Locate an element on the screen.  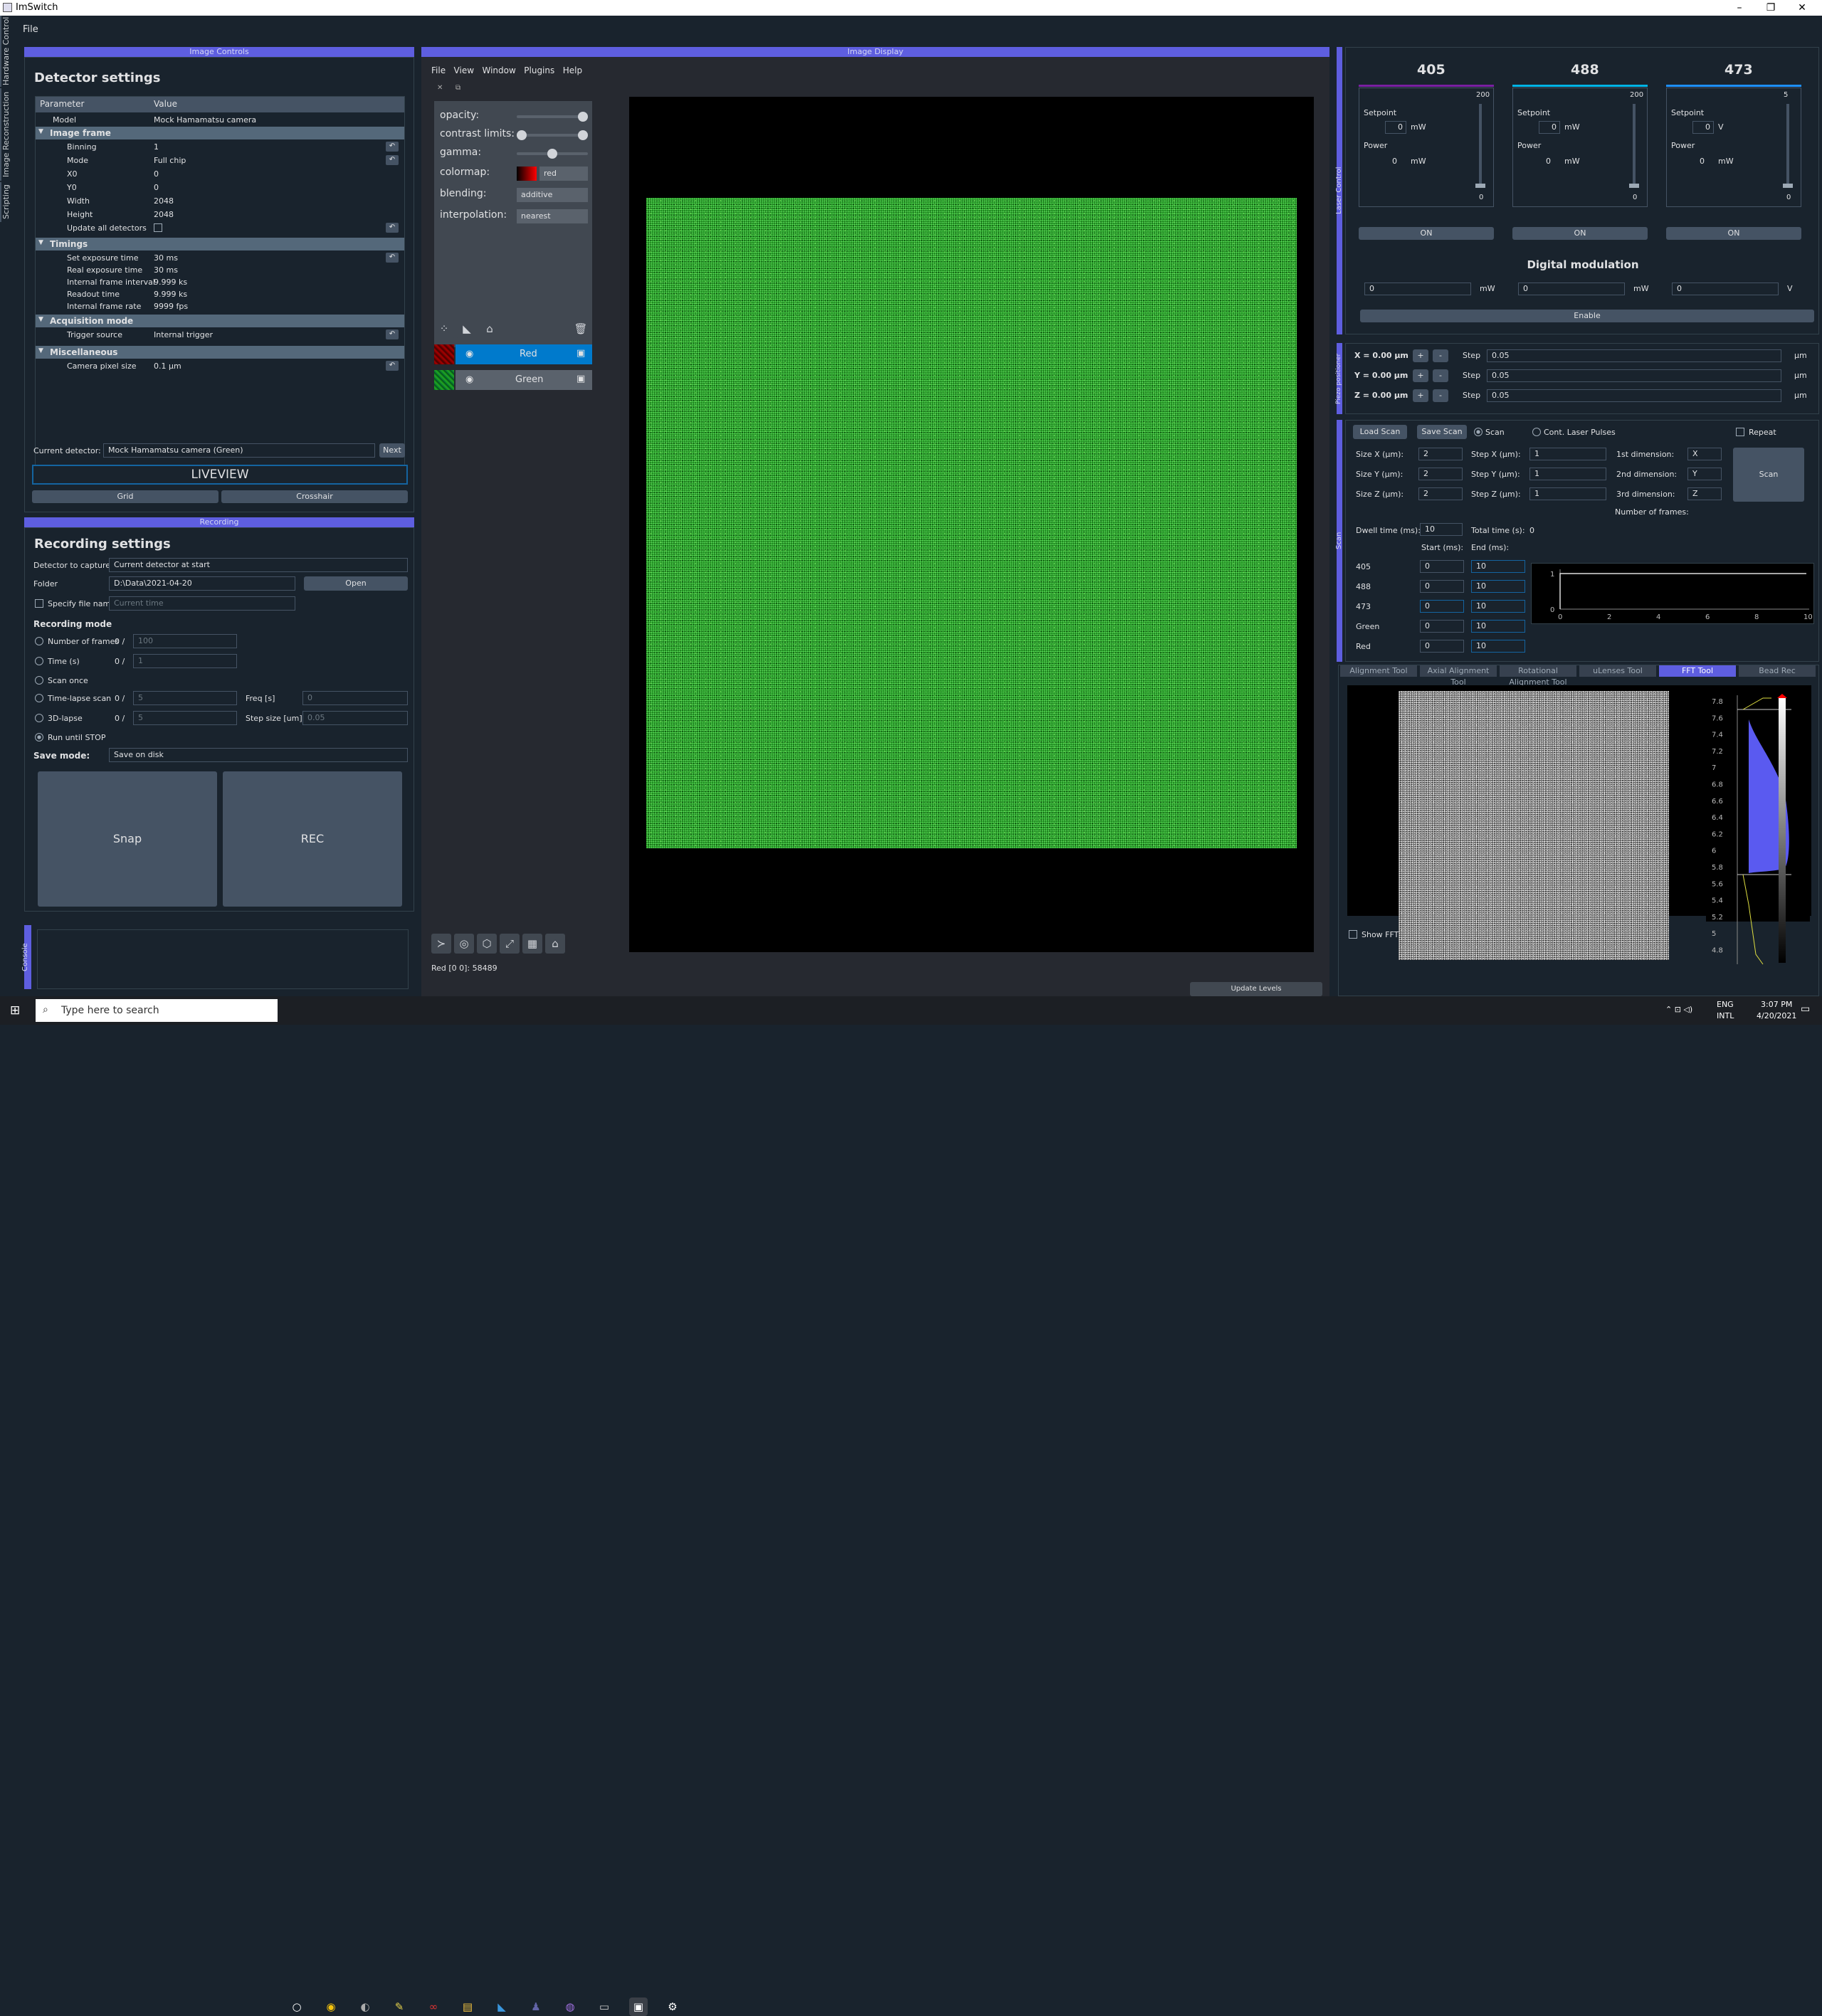
piezo-minus-button: - is located at coordinates (1440, 375).